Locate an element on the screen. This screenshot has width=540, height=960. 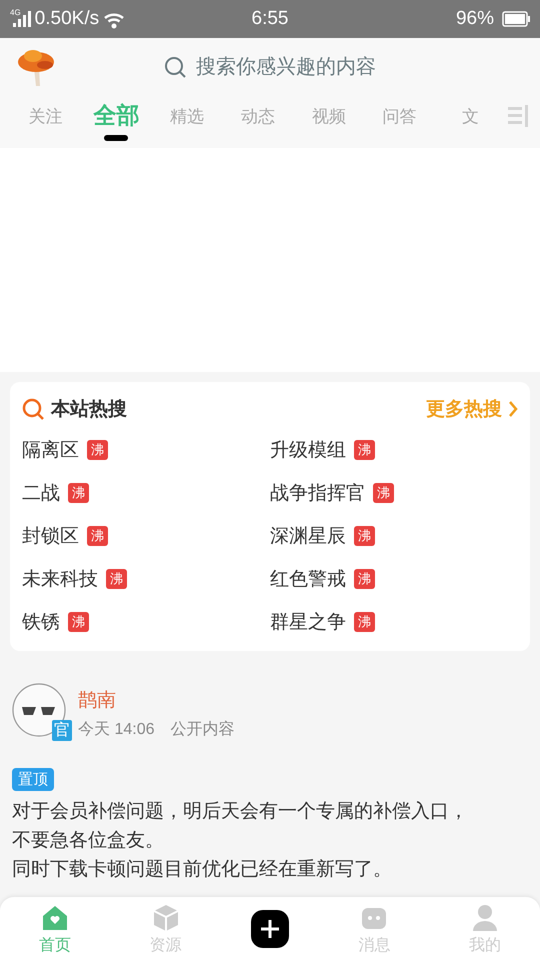
network-type: 4G is located at coordinates (15, 12).